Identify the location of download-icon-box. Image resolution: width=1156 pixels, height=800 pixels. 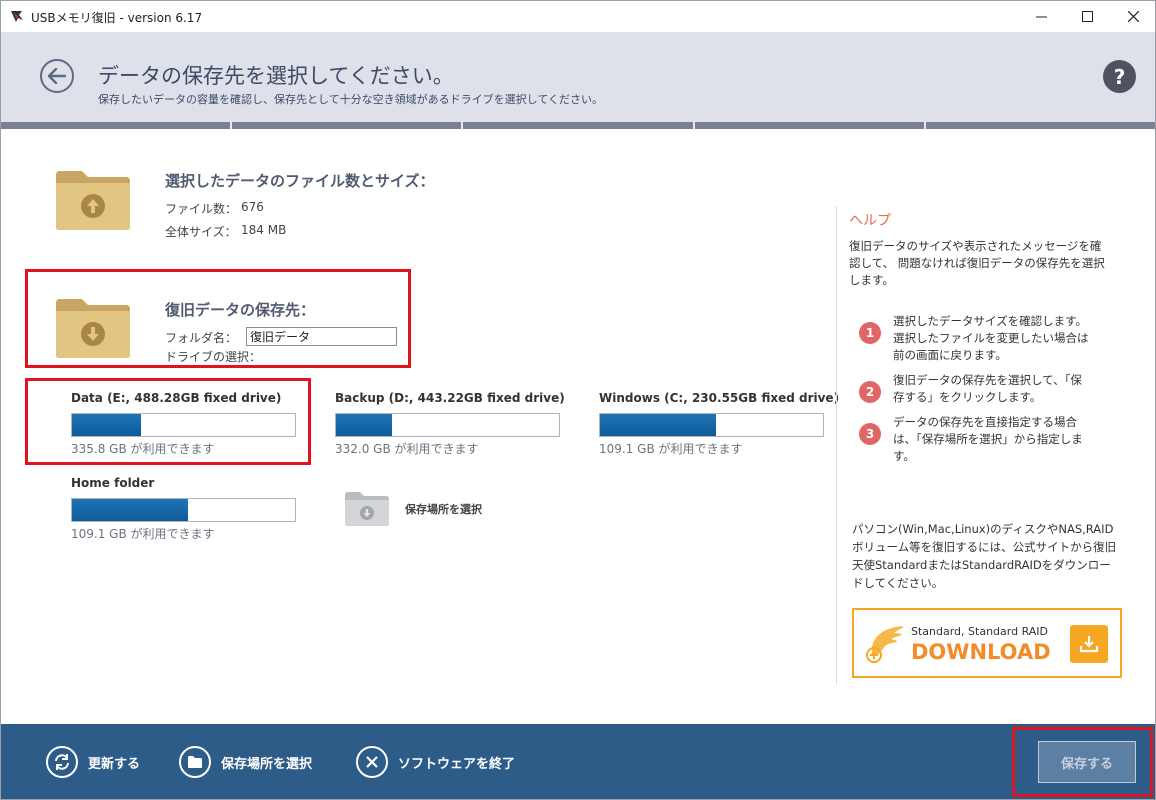
(1089, 644).